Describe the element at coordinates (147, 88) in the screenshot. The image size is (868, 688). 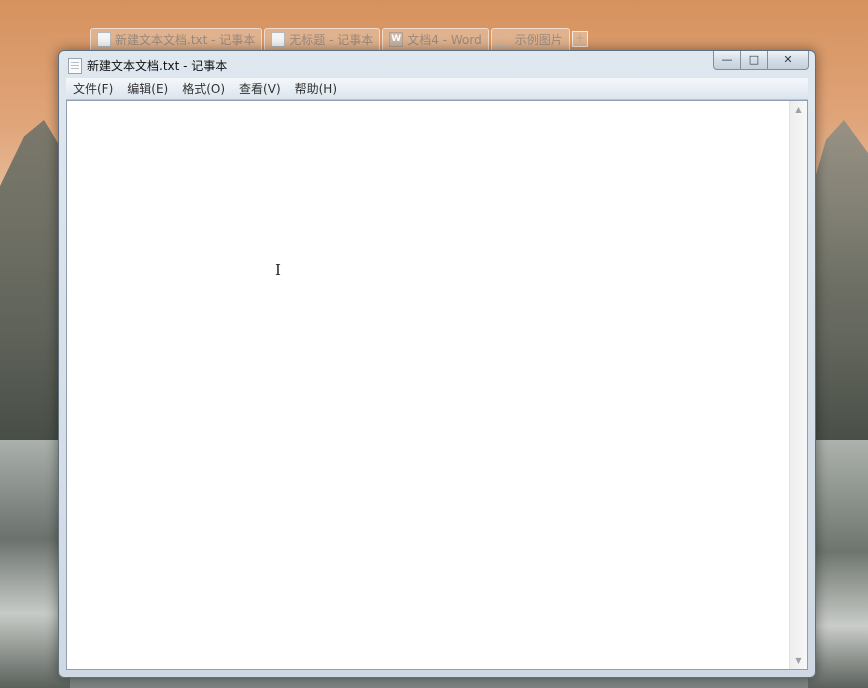
I see `menu-edit: 编辑(E)` at that location.